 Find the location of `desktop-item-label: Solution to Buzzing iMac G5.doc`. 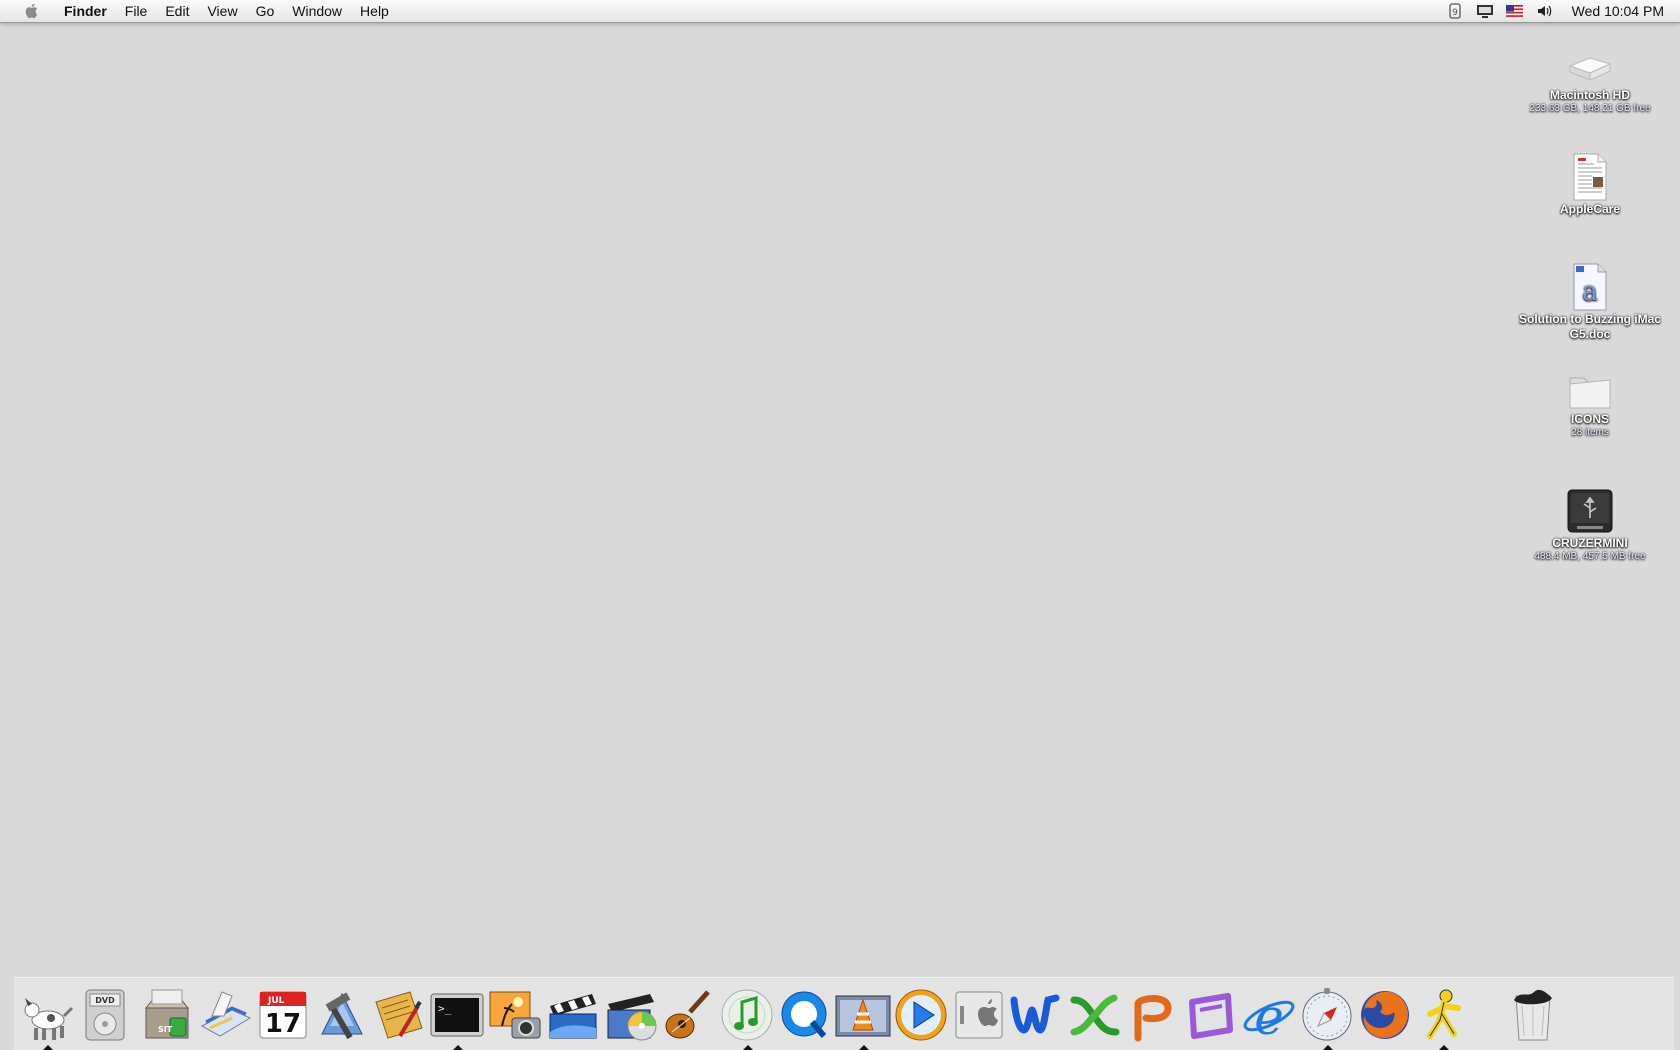

desktop-item-label: Solution to Buzzing iMac G5.doc is located at coordinates (1590, 326).